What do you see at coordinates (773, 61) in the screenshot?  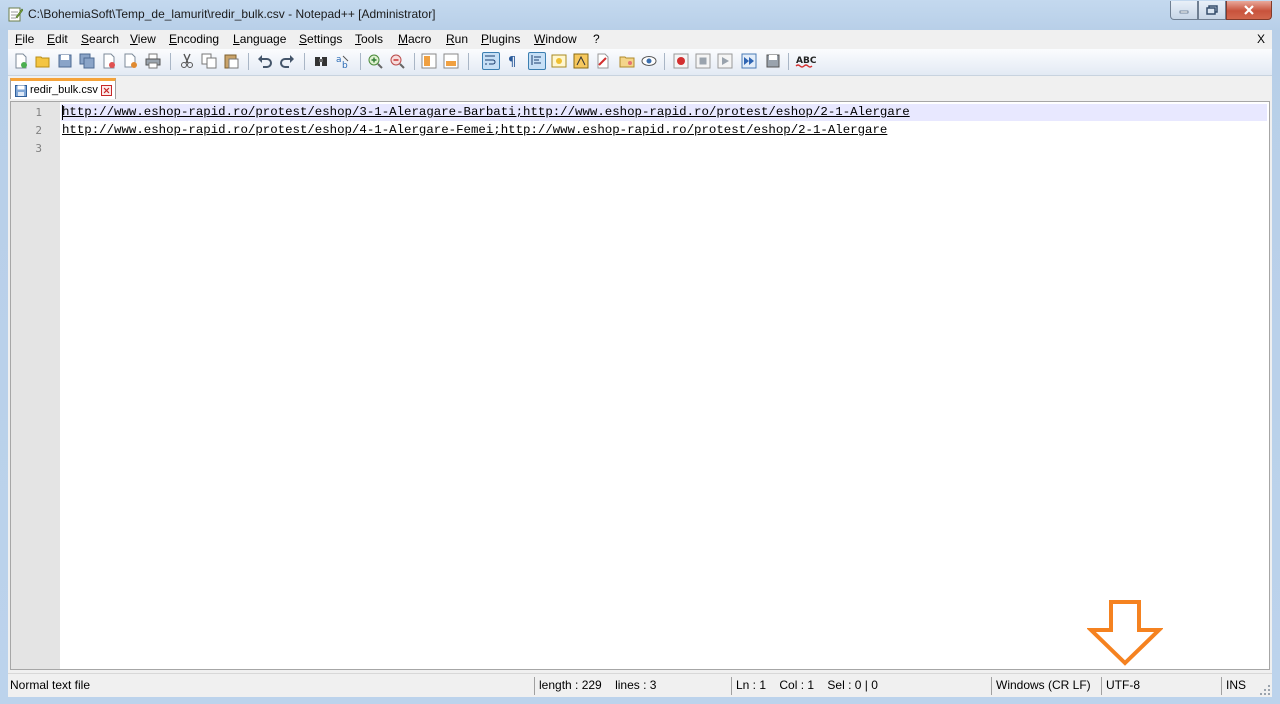 I see `save-macro-icon` at bounding box center [773, 61].